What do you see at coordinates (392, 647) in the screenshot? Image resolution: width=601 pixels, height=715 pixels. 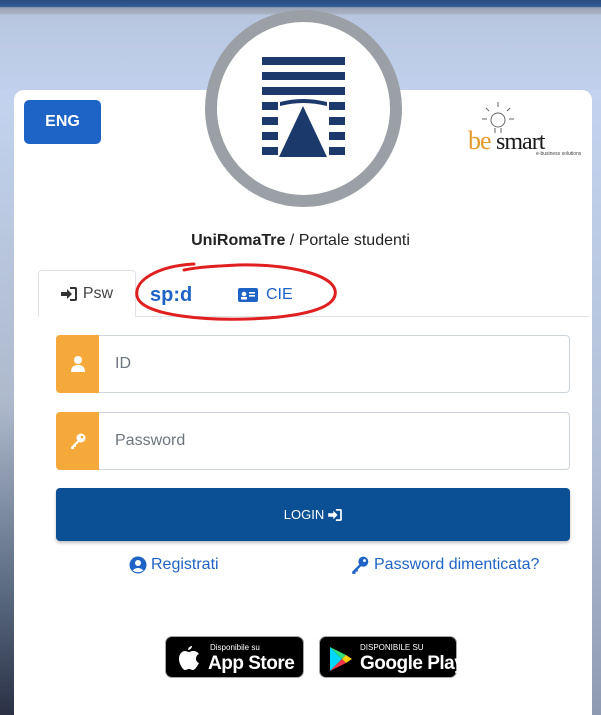 I see `google-play-small-label: DISPONIBILE SU` at bounding box center [392, 647].